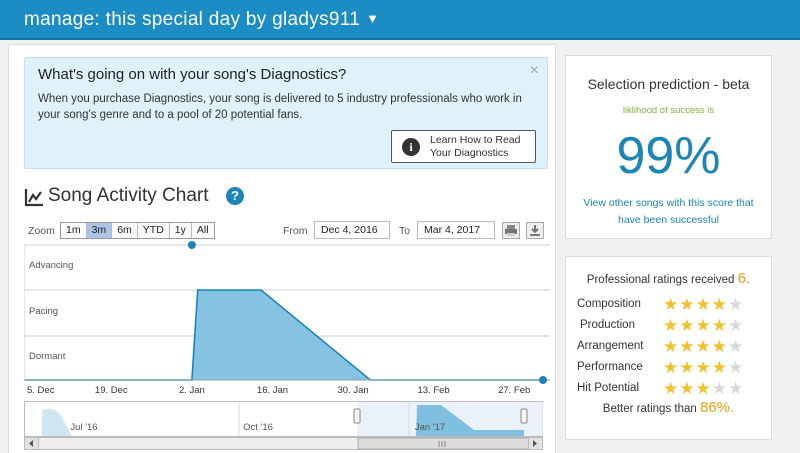 This screenshot has height=453, width=800. Describe the element at coordinates (660, 280) in the screenshot. I see `ratings-received-label: Professional ratings received` at that location.